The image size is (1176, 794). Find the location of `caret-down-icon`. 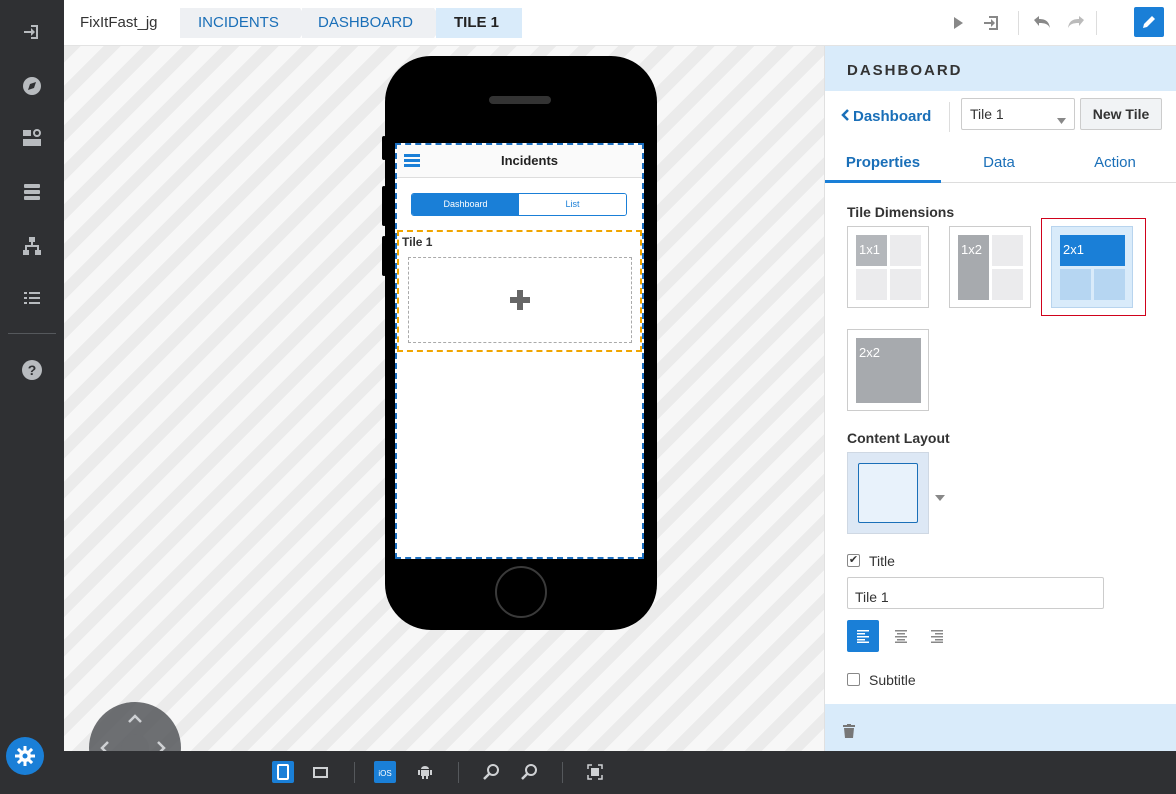

caret-down-icon is located at coordinates (1061, 119).